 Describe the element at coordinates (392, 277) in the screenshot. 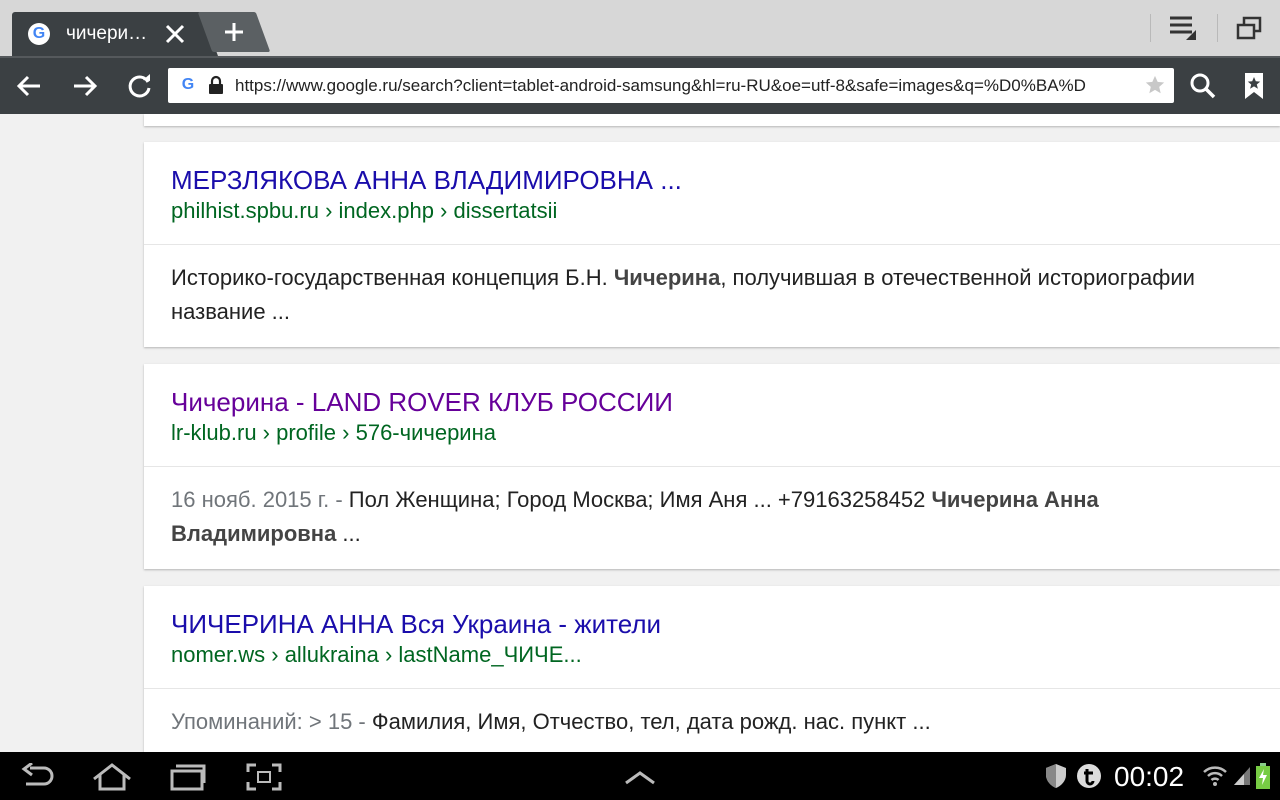

I see `snippet-text: Историко-государственная концепция Б.Н.` at that location.